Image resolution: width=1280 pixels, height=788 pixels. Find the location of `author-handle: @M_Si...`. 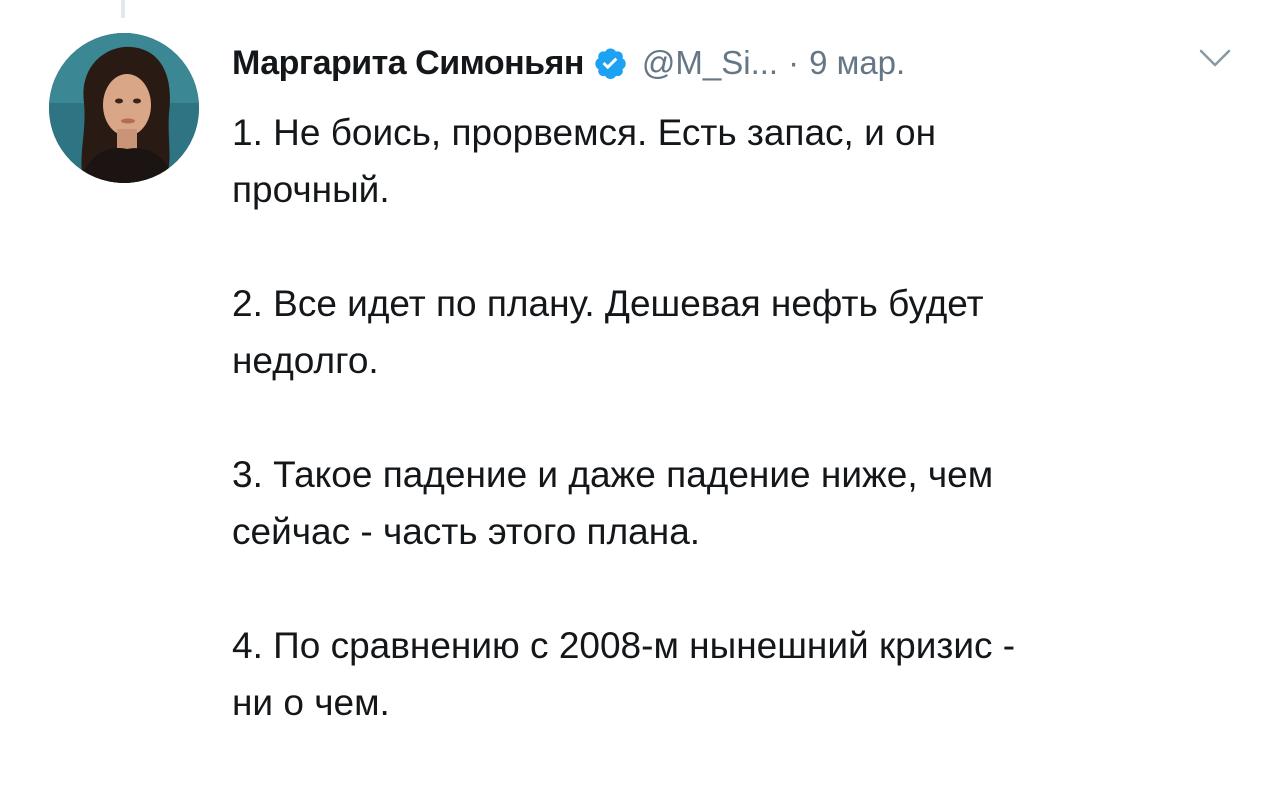

author-handle: @M_Si... is located at coordinates (710, 63).